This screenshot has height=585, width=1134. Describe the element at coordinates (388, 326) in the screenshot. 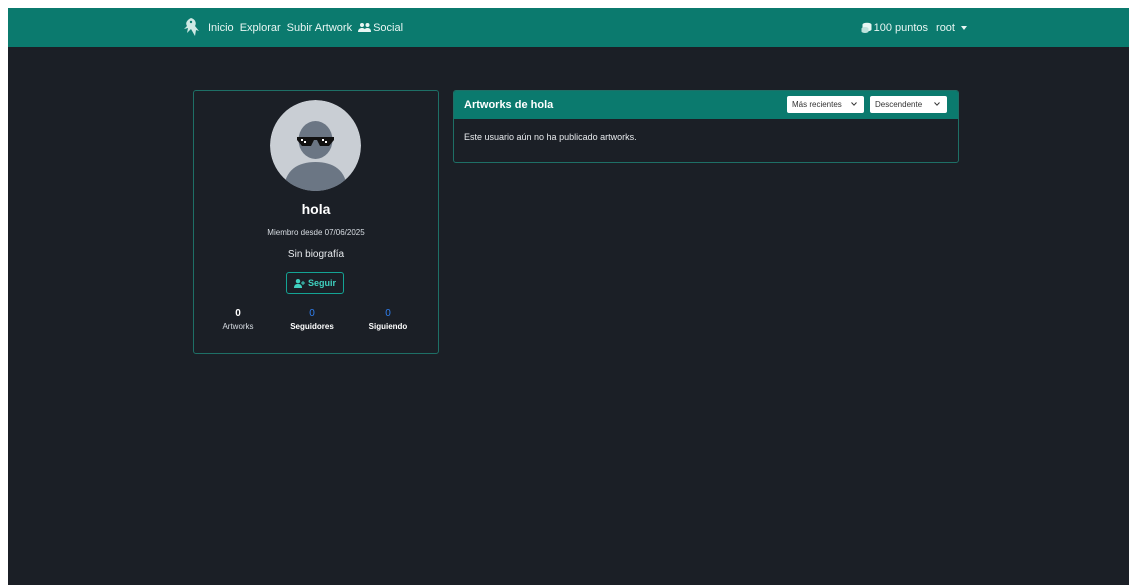

I see `stat-following-label: Siguiendo` at that location.